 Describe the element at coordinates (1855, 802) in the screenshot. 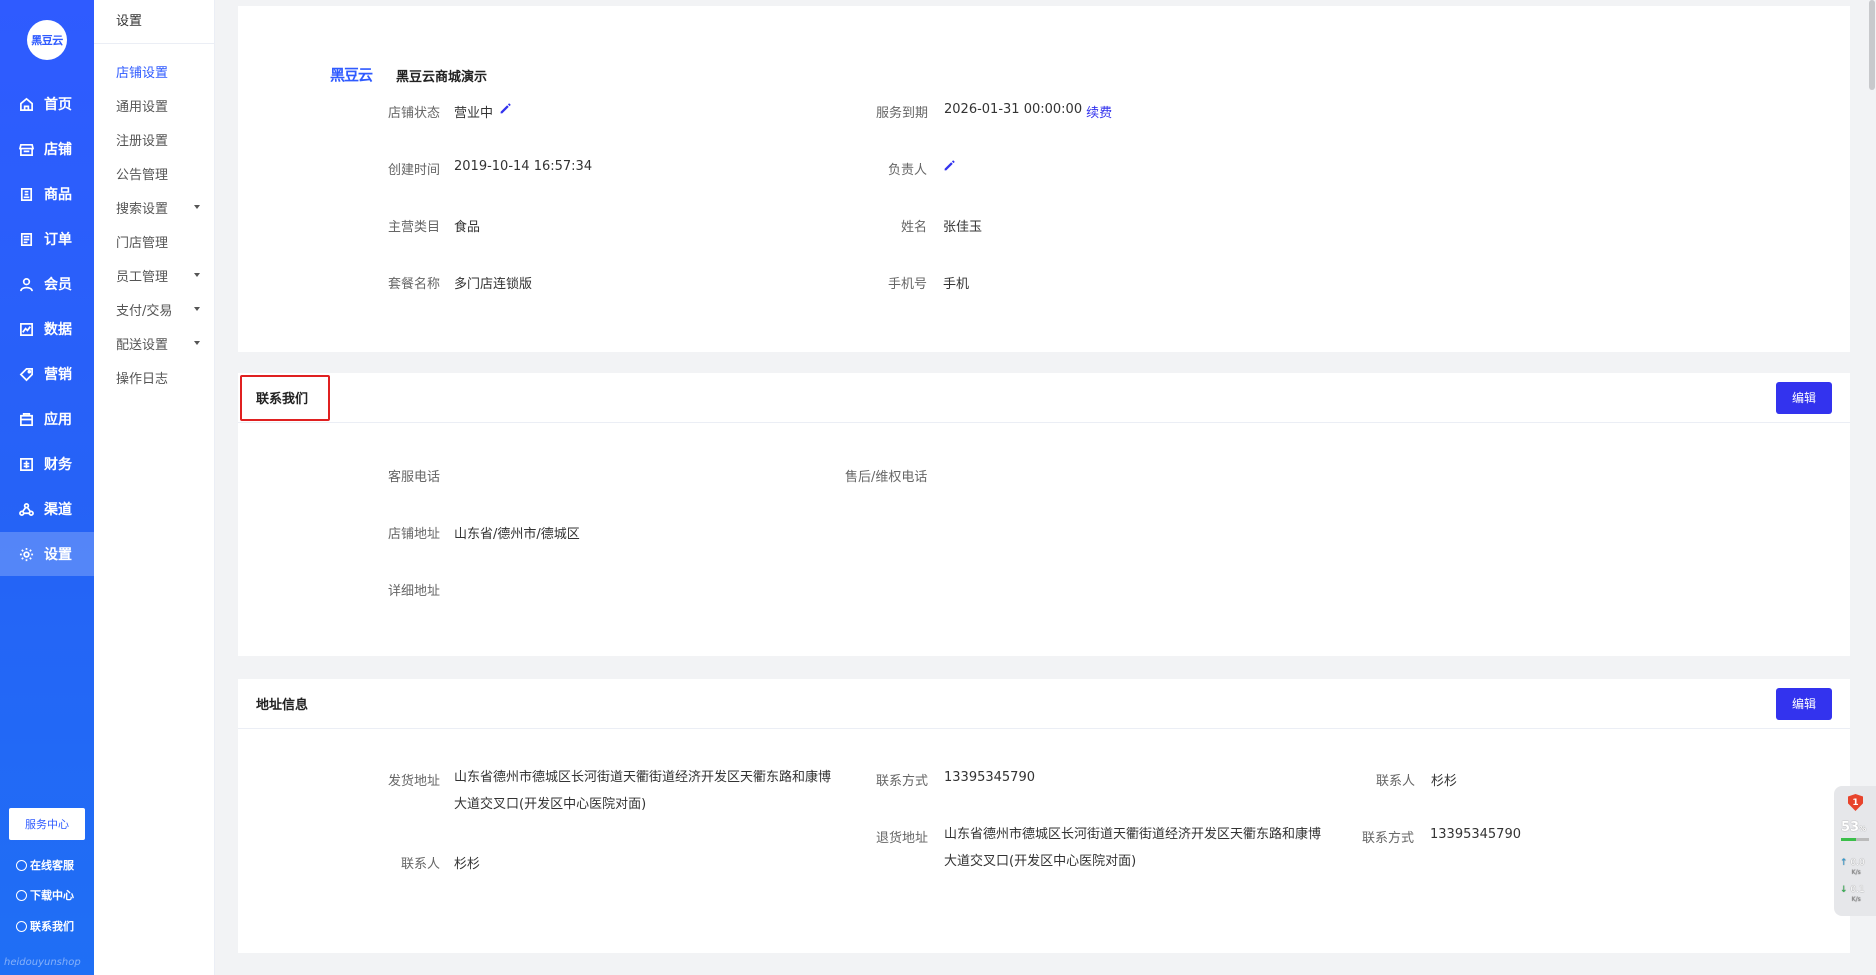

I see `shield-icon: 1` at that location.